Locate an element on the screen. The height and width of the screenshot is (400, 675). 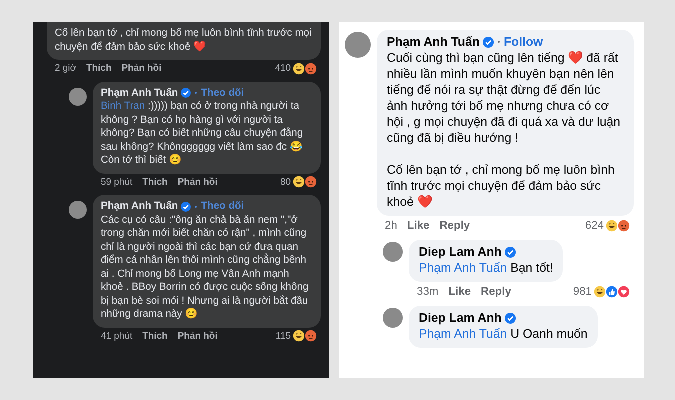
comment-text: Phạm Anh Tuấn U Oanh muốn is located at coordinates (503, 334).